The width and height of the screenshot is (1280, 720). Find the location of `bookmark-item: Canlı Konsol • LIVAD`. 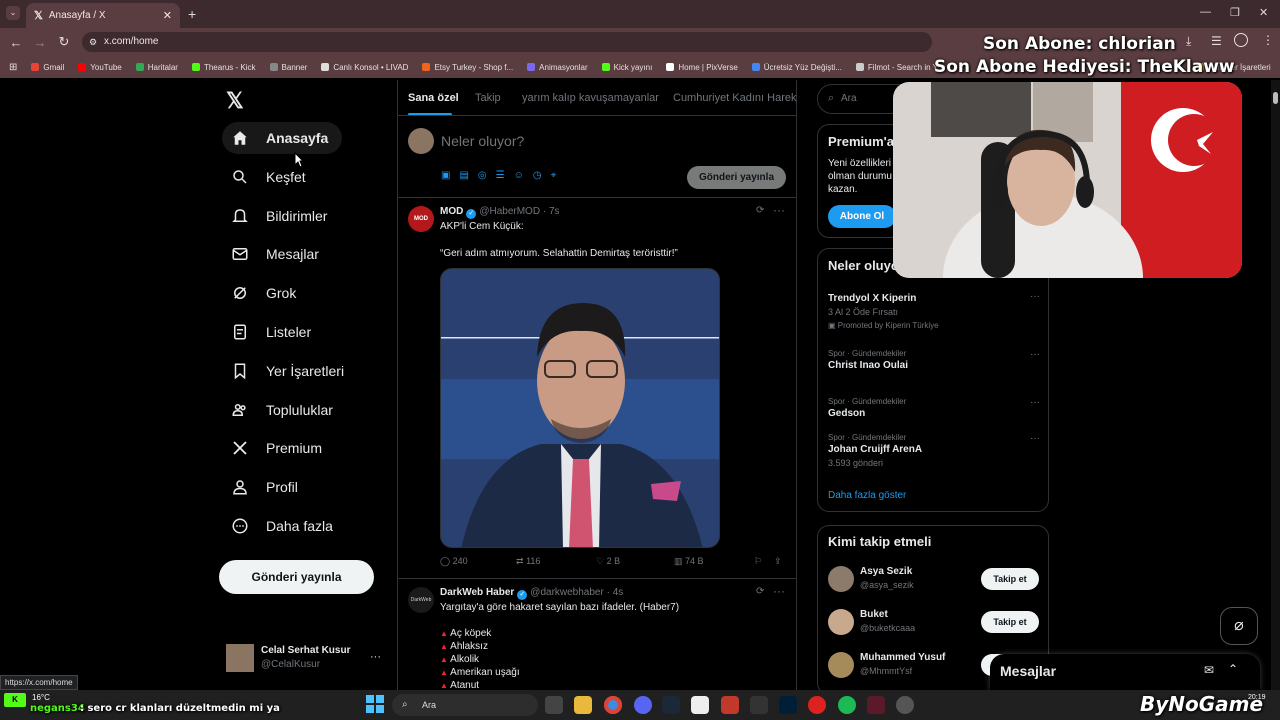

bookmark-item: Canlı Konsol • LIVAD is located at coordinates (364, 67).